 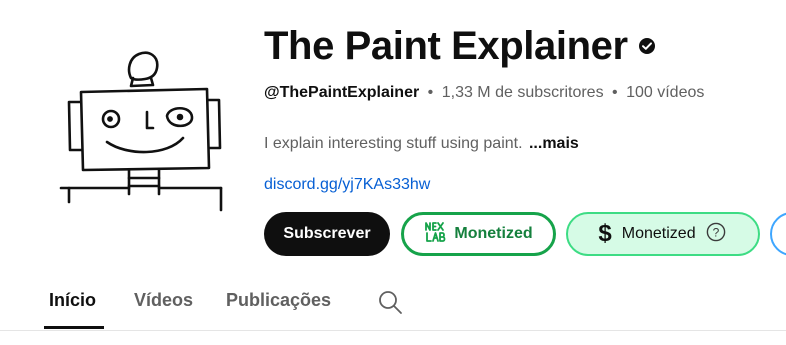 What do you see at coordinates (446, 46) in the screenshot?
I see `channel-title: The Paint Explainer` at bounding box center [446, 46].